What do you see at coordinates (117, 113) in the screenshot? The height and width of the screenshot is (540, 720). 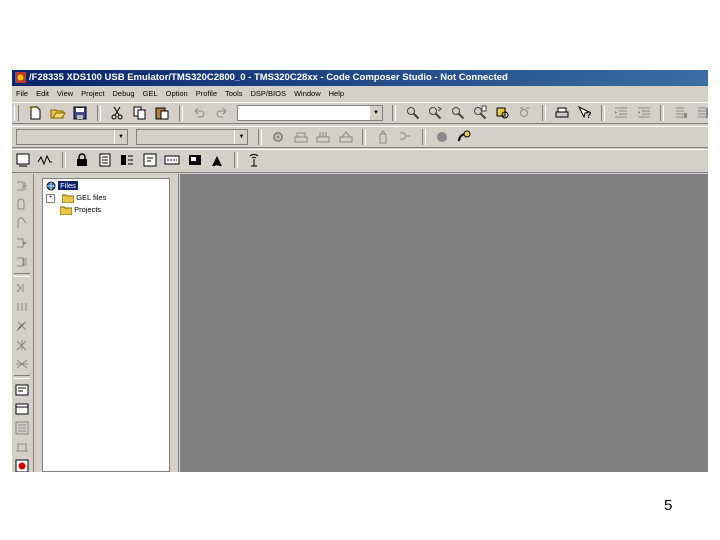 I see `cut-icon` at bounding box center [117, 113].